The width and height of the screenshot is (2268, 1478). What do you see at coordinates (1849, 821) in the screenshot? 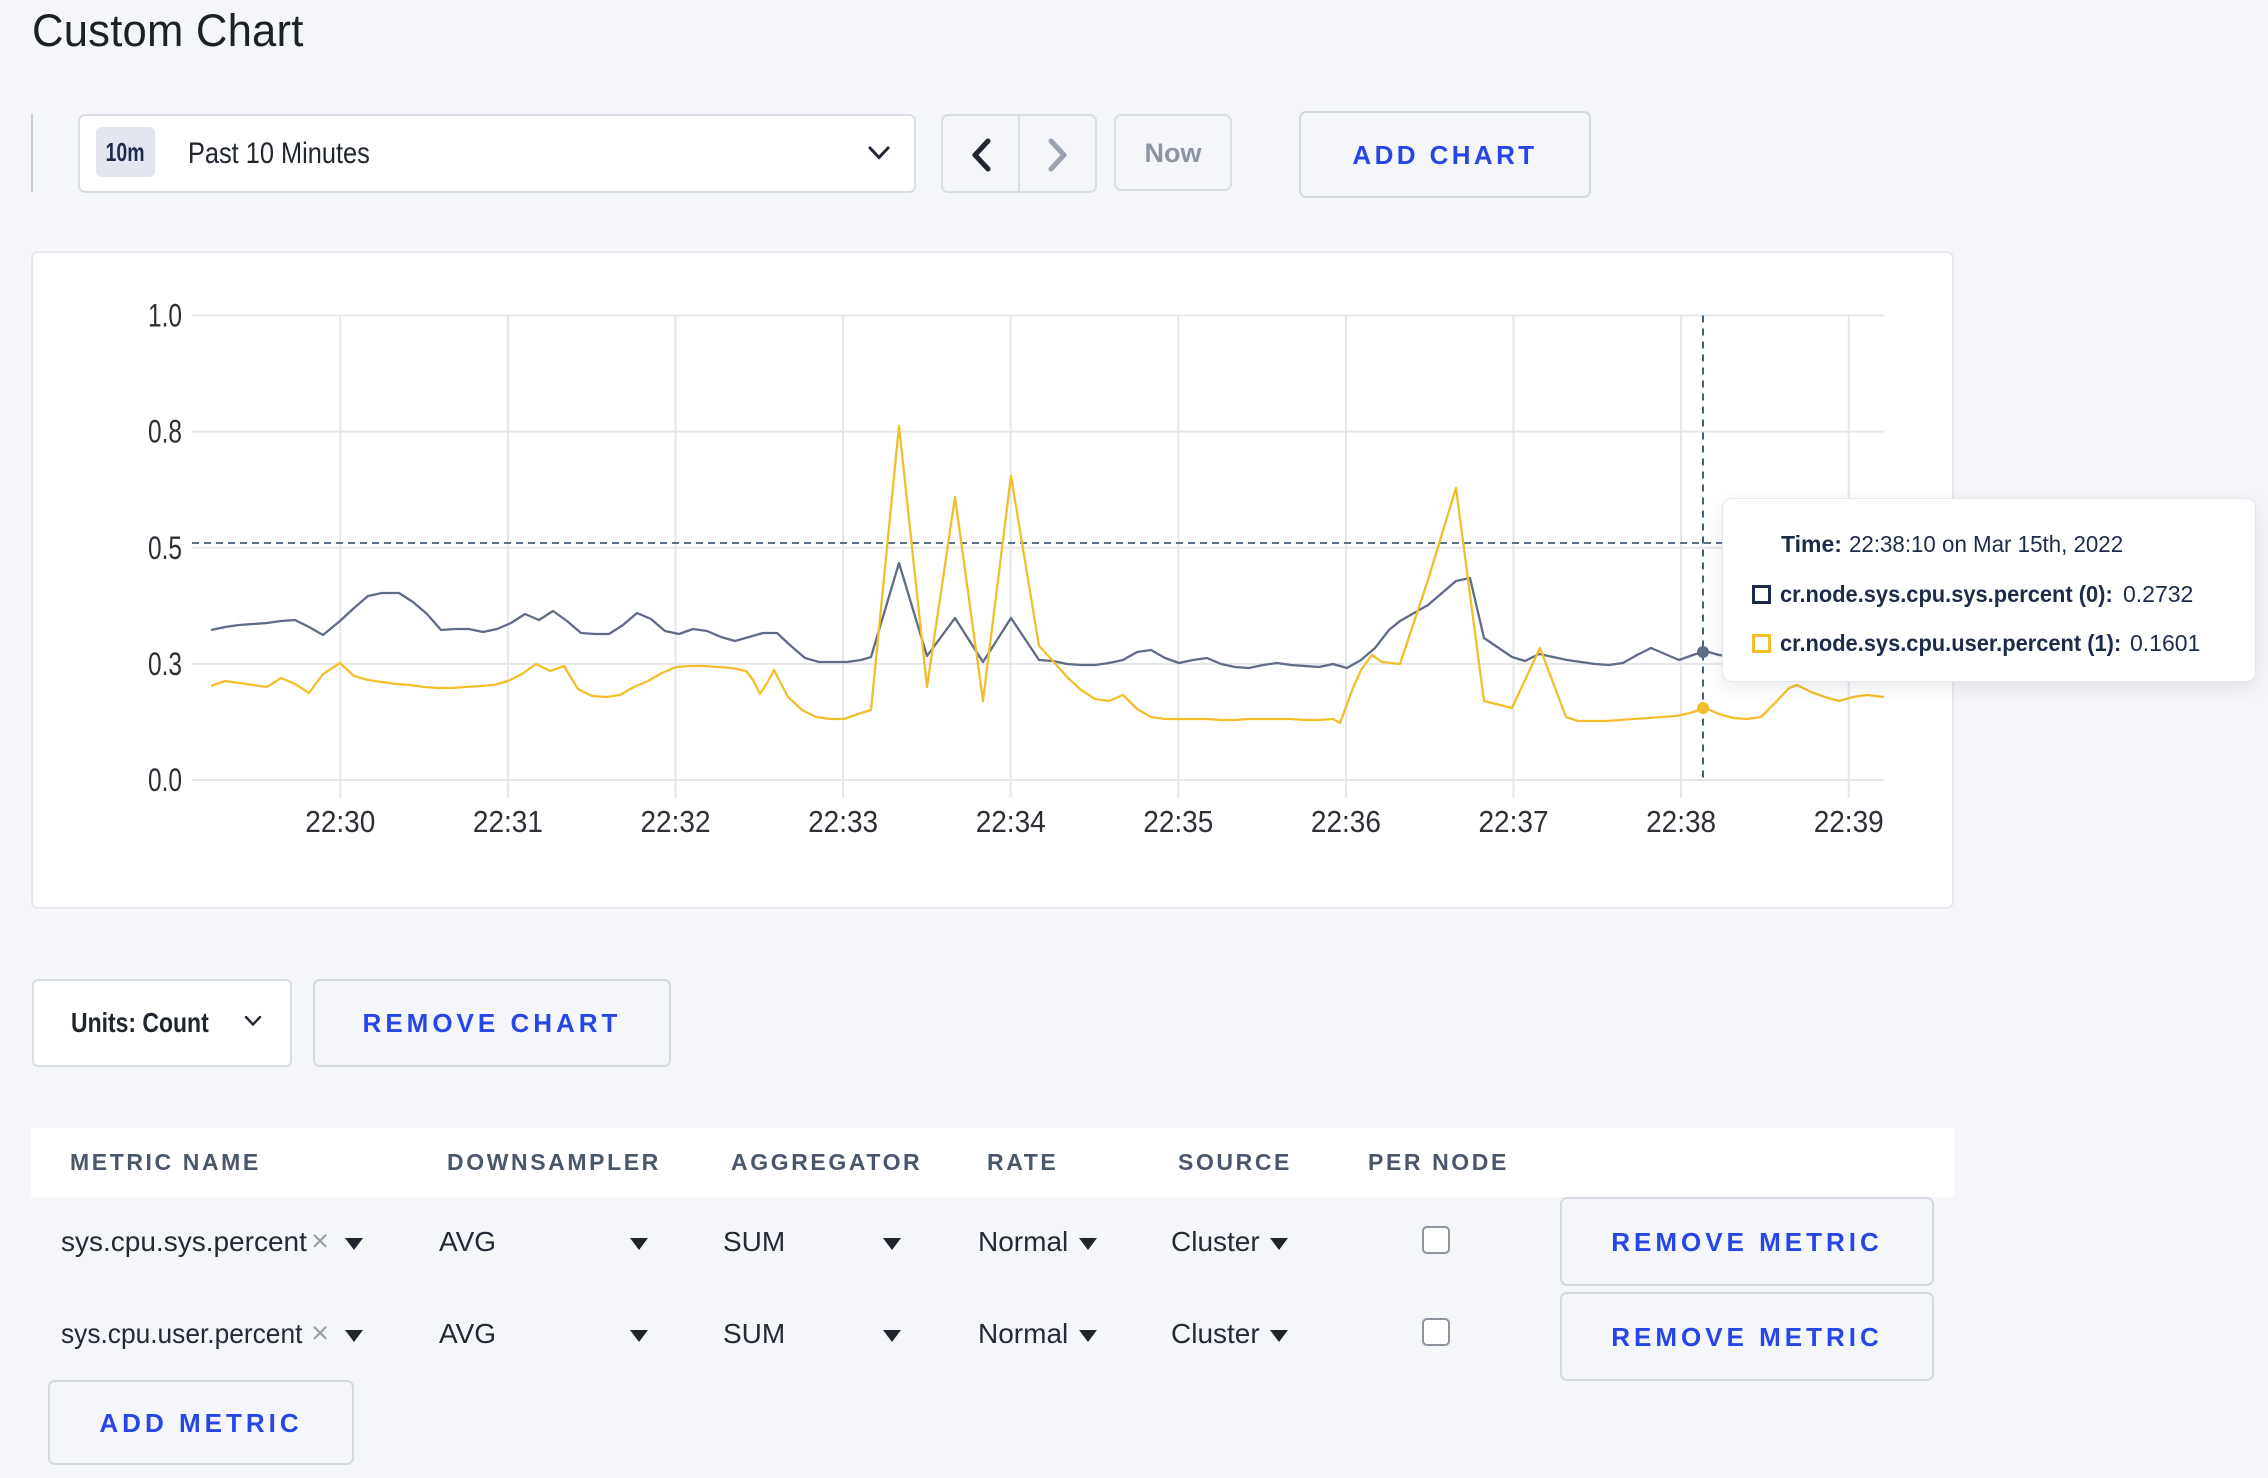
I see `svg-text: 22:39` at bounding box center [1849, 821].